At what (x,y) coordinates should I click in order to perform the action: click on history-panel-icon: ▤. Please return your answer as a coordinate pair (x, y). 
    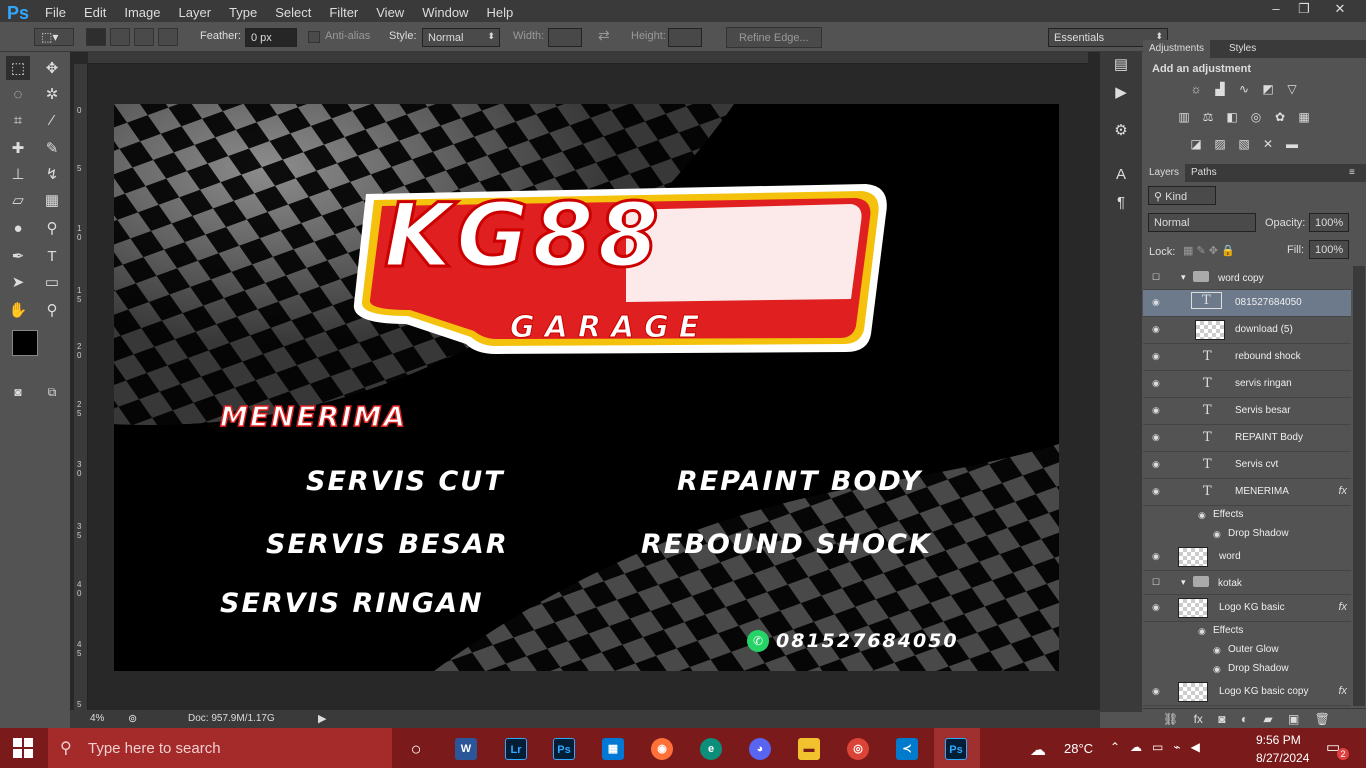
    Looking at the image, I should click on (1121, 64).